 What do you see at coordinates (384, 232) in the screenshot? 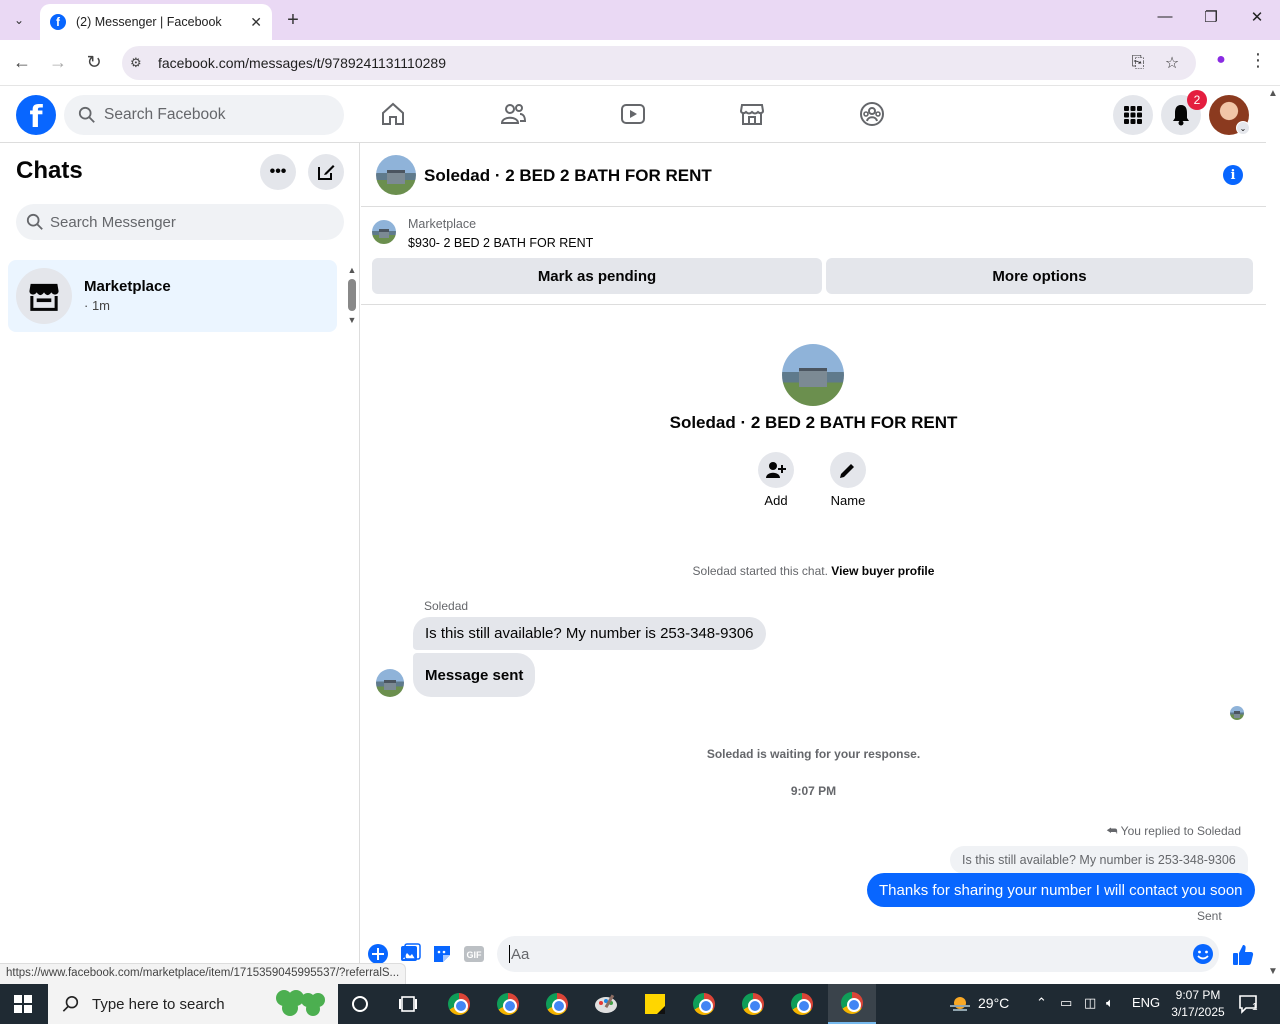
I see `listing-thumbnail` at bounding box center [384, 232].